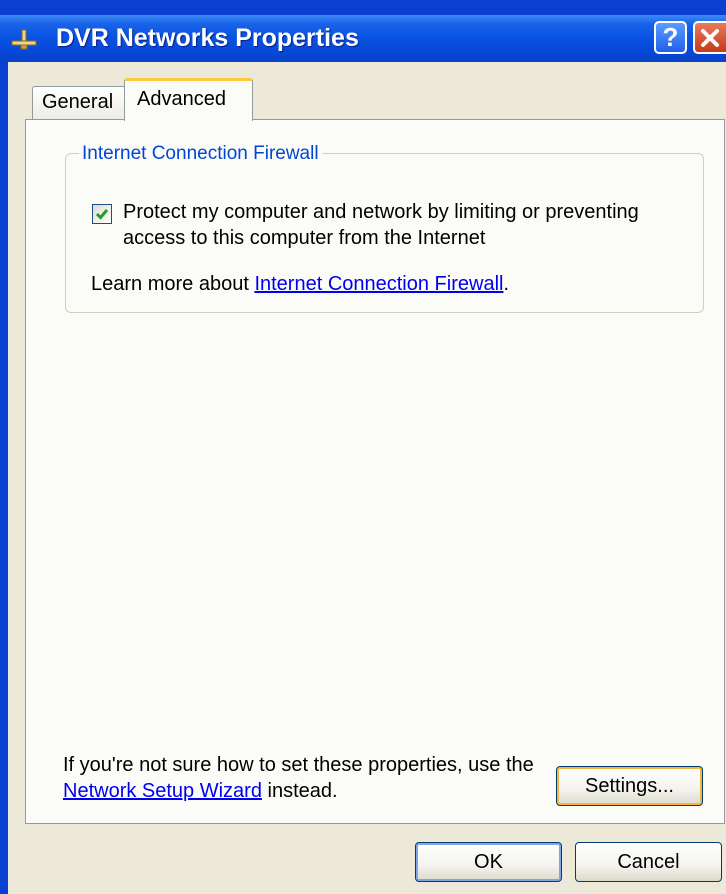 This screenshot has width=726, height=894. Describe the element at coordinates (378, 284) in the screenshot. I see `firewall-help-link: Internet Connection Firewall` at that location.